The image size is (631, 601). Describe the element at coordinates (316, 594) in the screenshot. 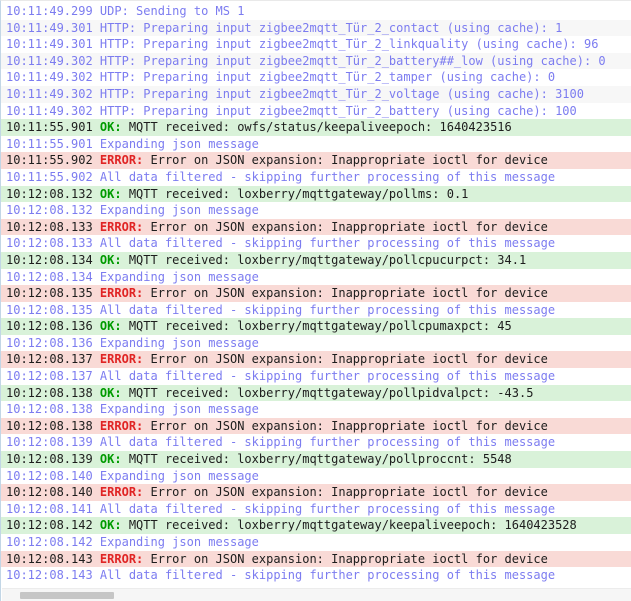

I see `horizontal-scrollbar` at that location.